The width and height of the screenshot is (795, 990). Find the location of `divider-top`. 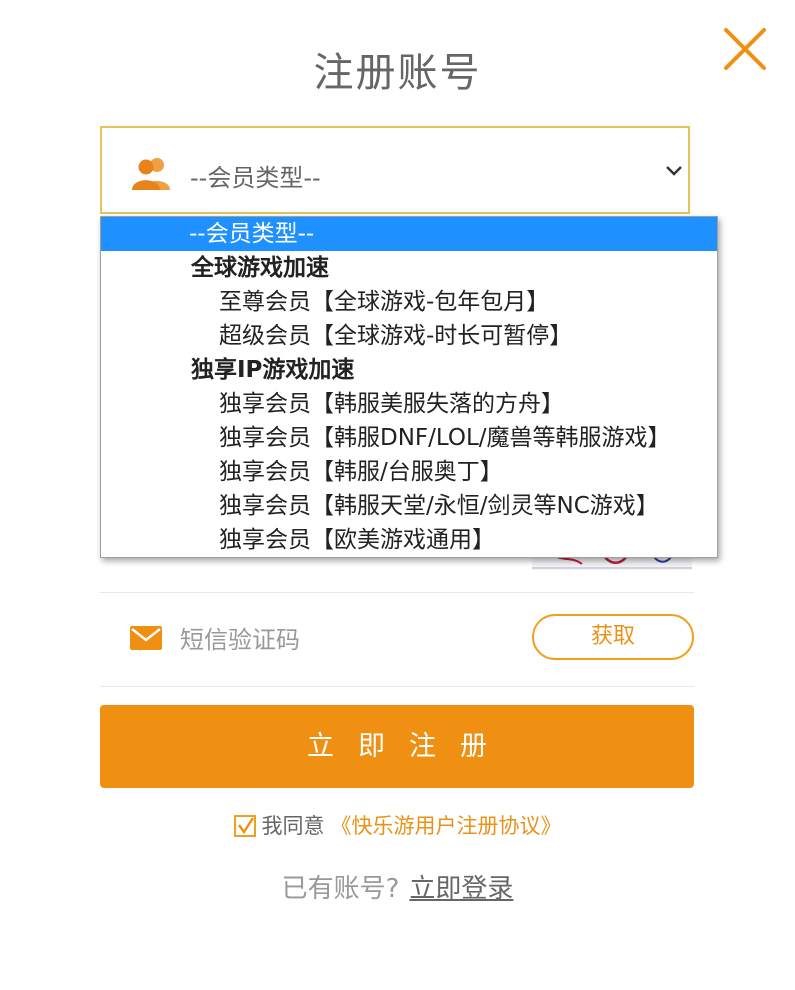

divider-top is located at coordinates (397, 592).